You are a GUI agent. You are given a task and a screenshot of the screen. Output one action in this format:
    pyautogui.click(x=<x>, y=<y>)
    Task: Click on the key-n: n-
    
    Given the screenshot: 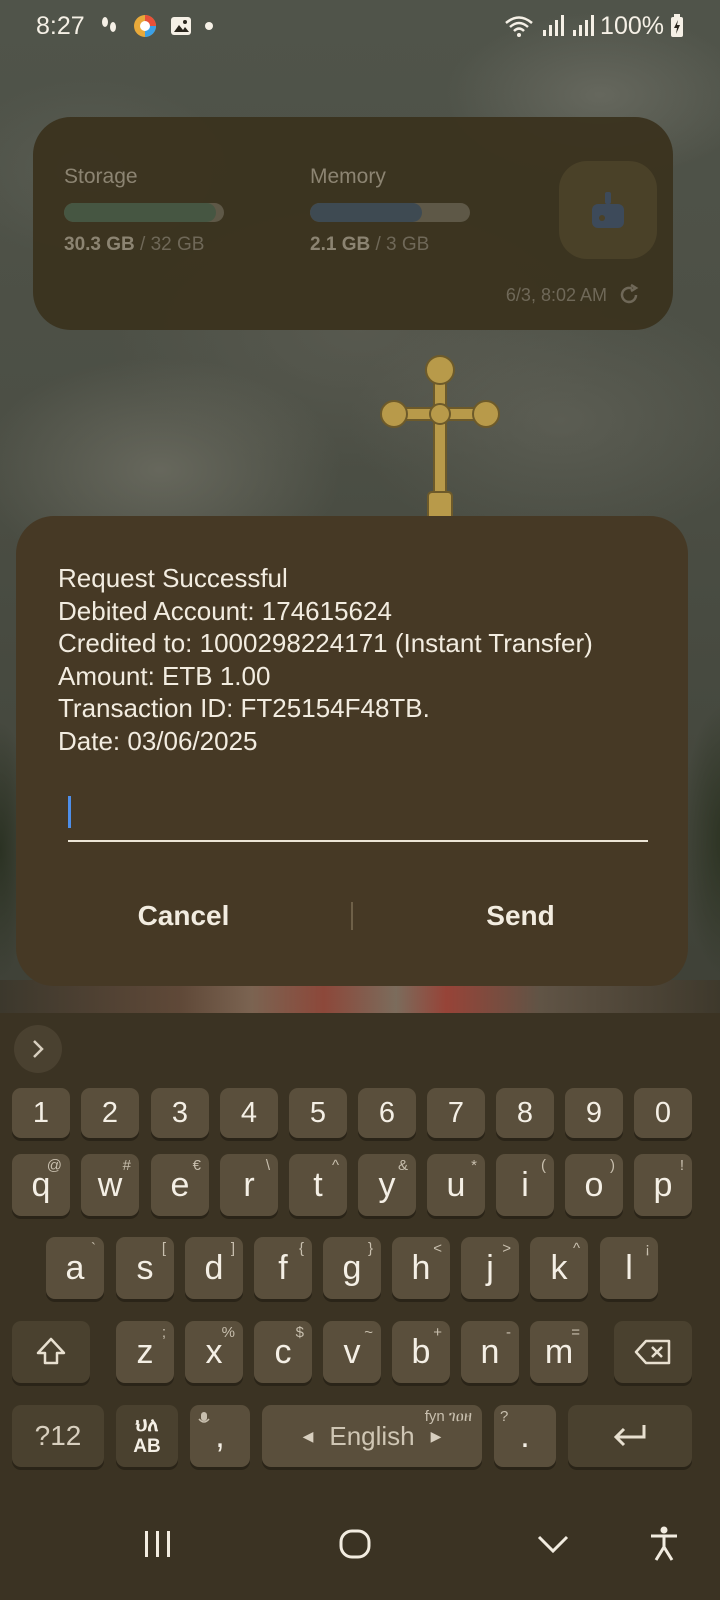 What is the action you would take?
    pyautogui.click(x=490, y=1352)
    